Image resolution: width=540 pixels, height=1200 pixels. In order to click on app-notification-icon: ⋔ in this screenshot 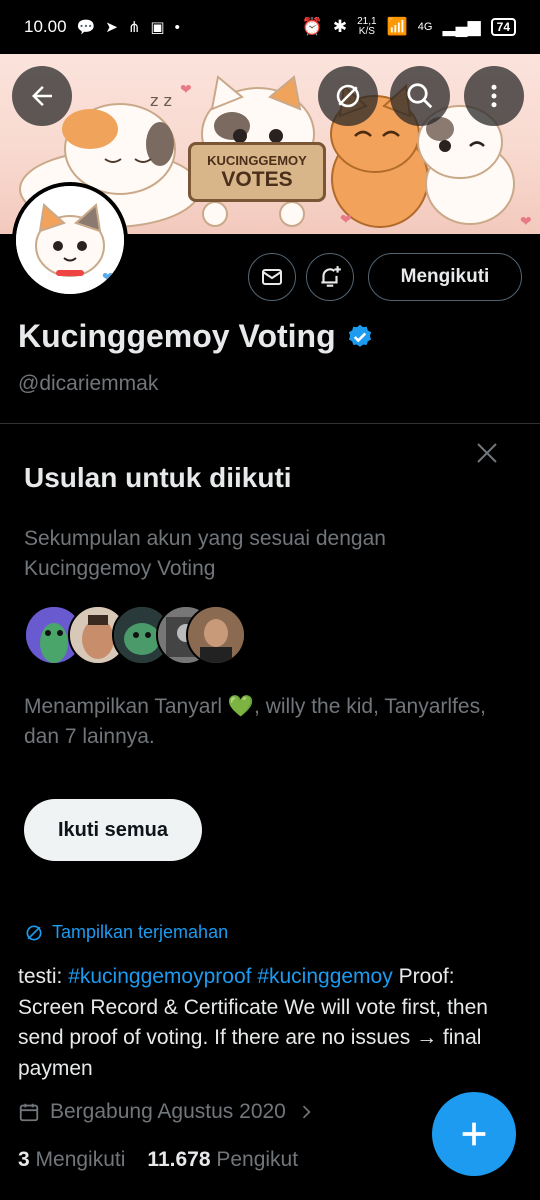, I will do `click(134, 27)`.